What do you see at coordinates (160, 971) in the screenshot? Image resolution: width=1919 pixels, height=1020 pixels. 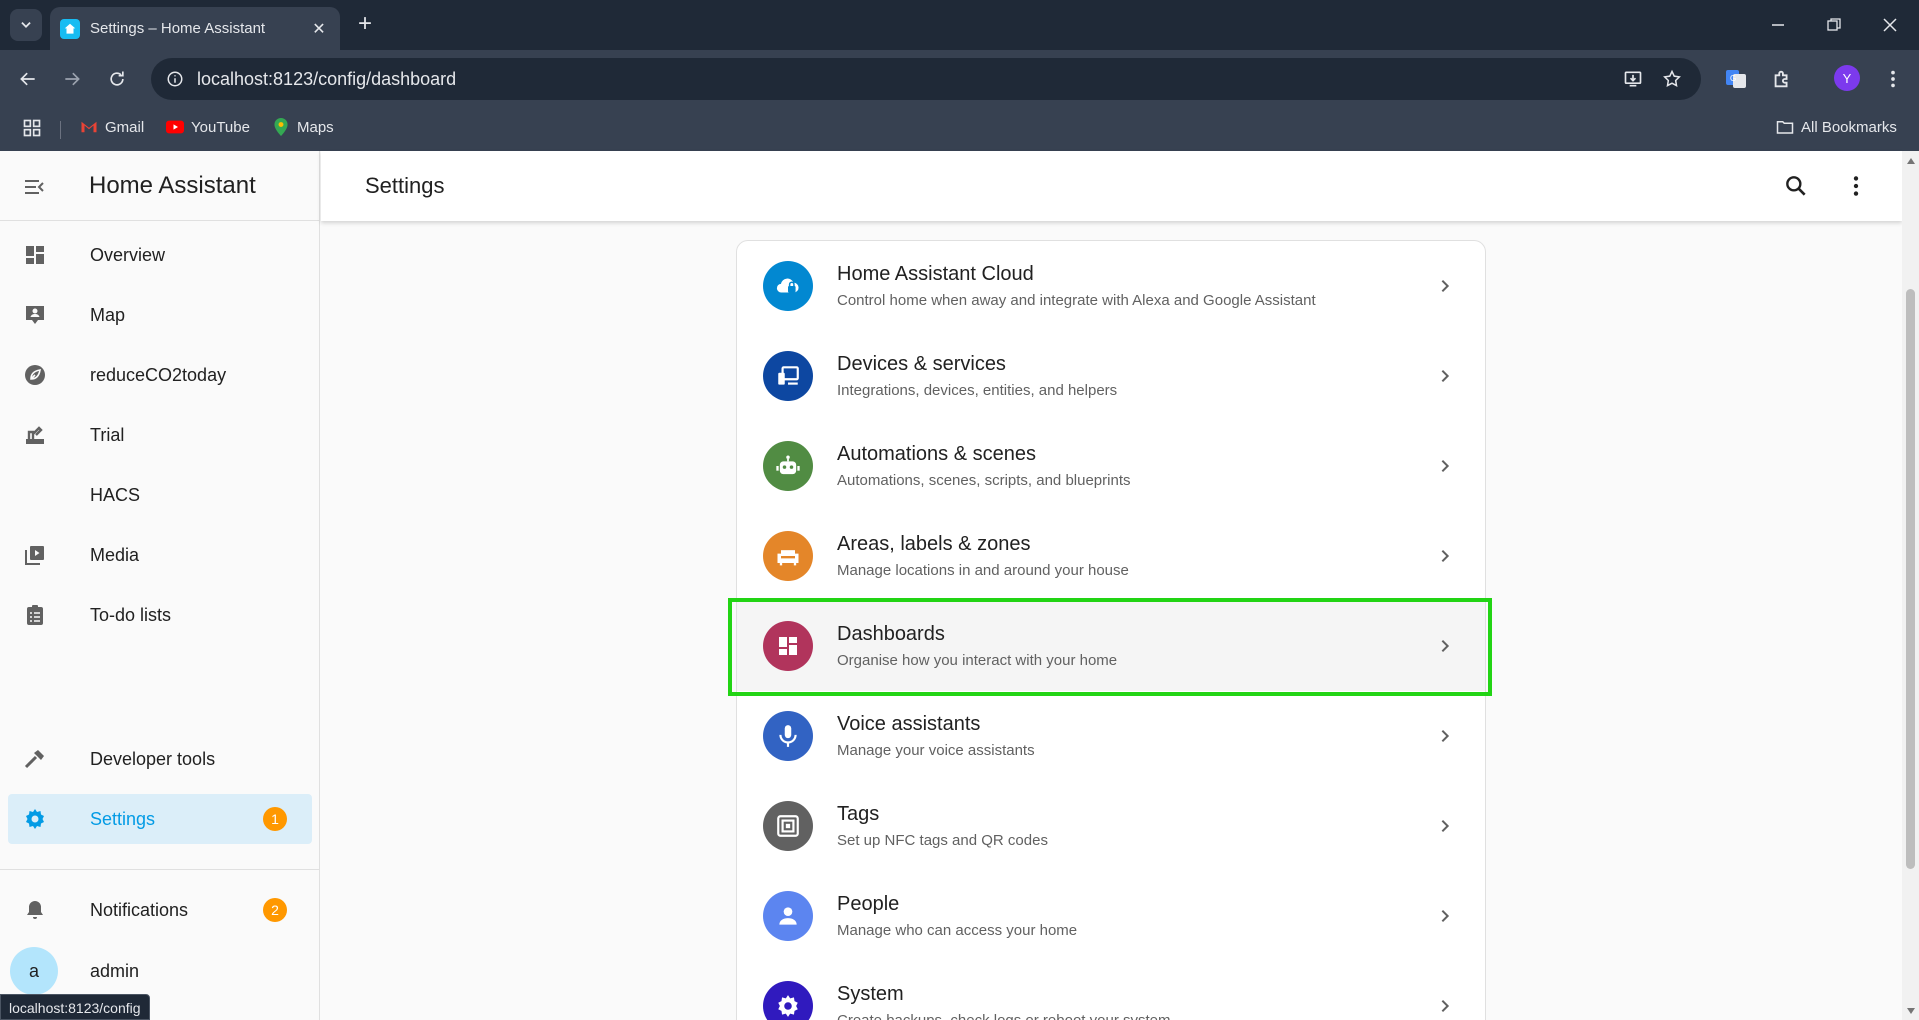 I see `sidebar-item-profile: a admin` at bounding box center [160, 971].